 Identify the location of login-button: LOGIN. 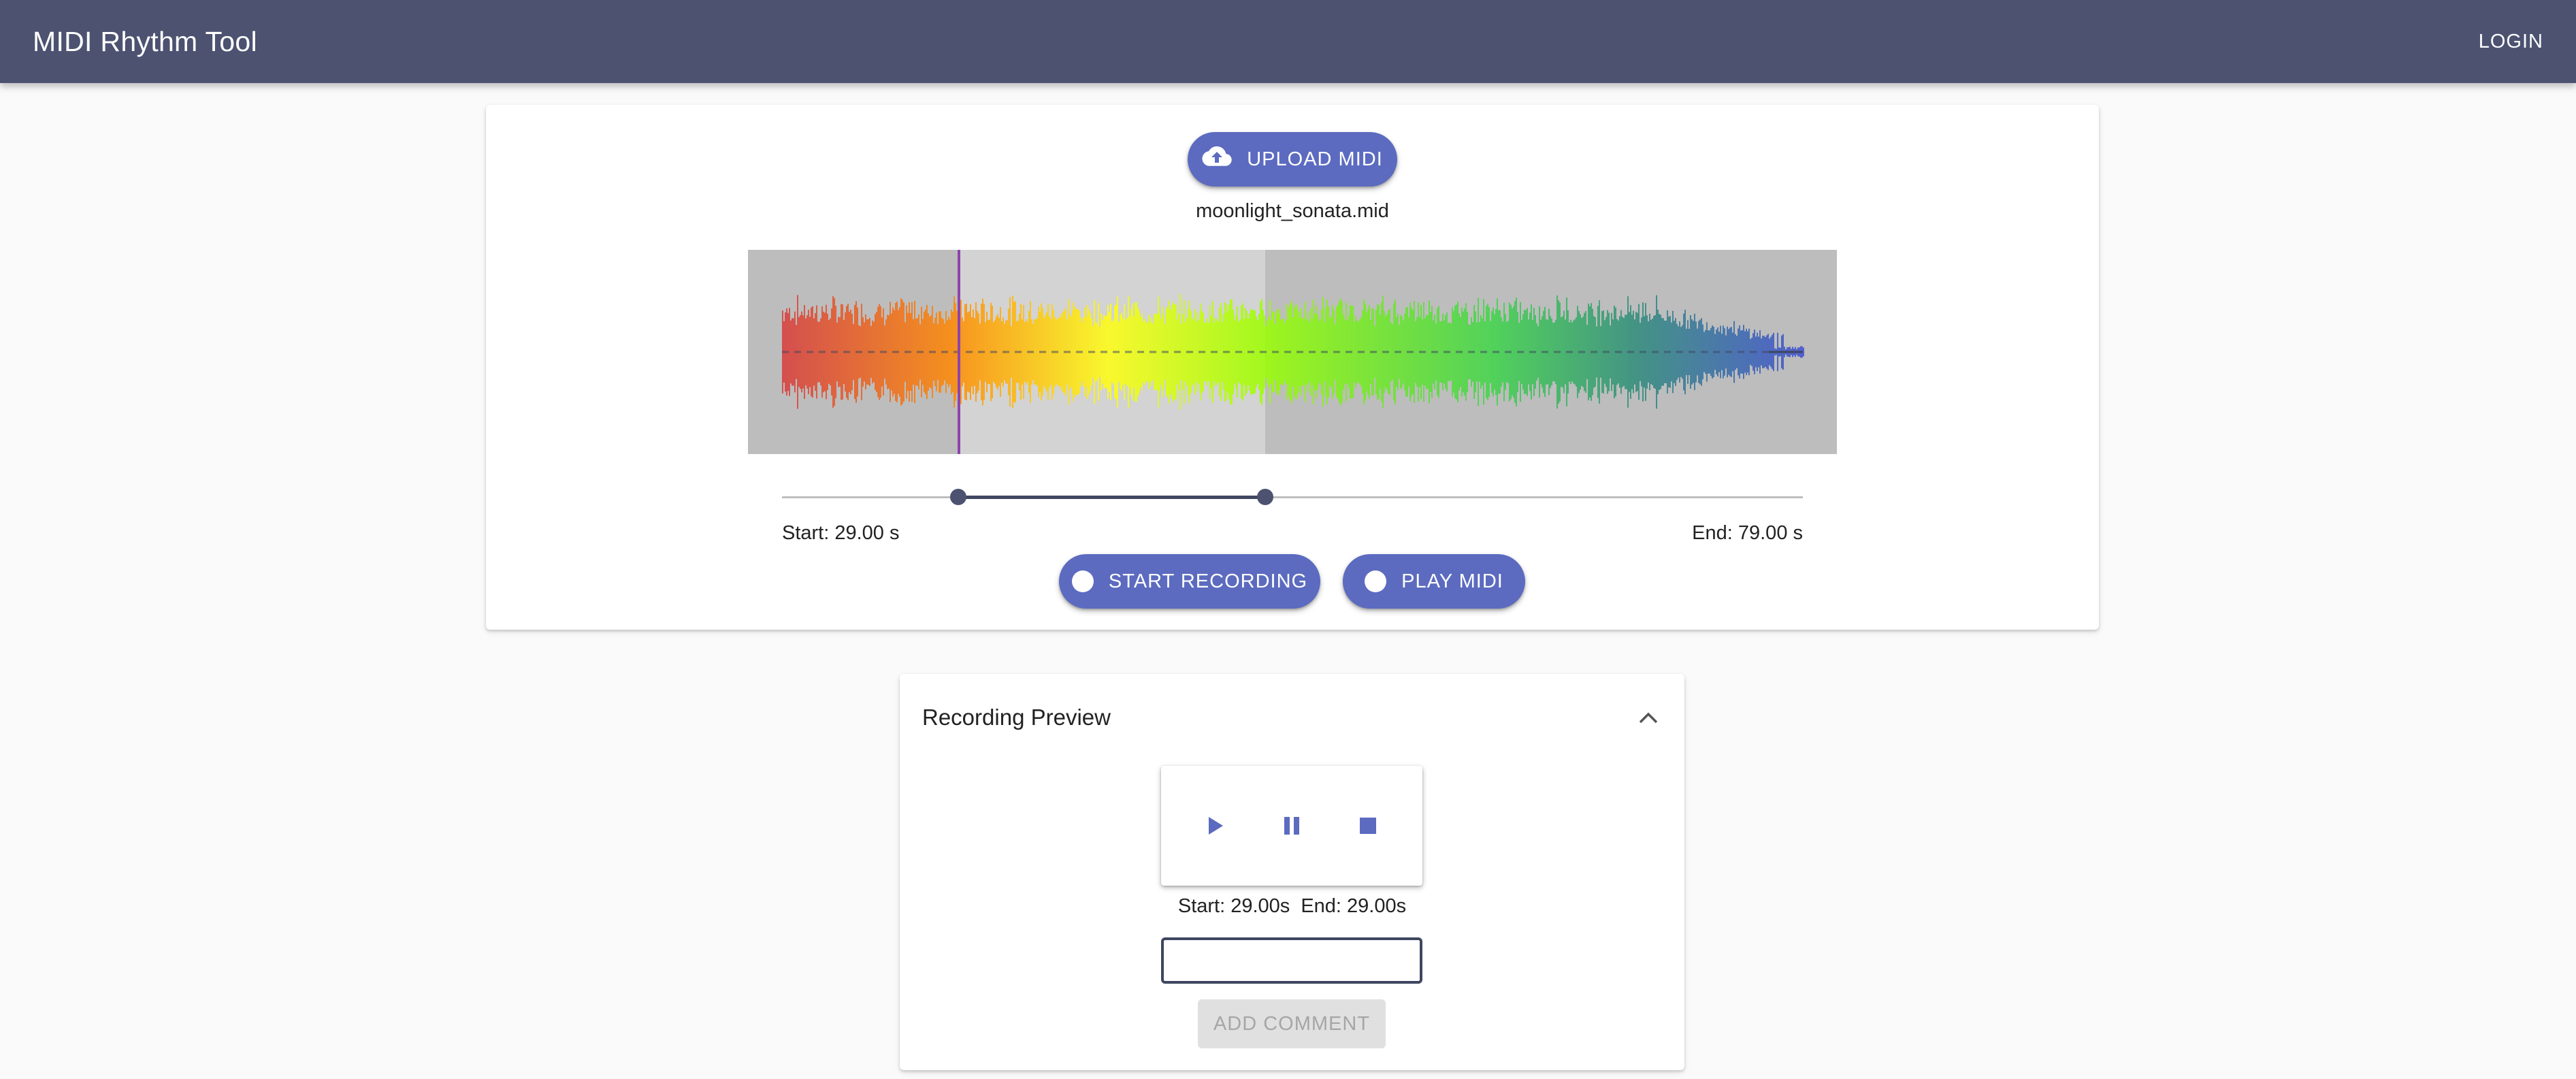
(2511, 42).